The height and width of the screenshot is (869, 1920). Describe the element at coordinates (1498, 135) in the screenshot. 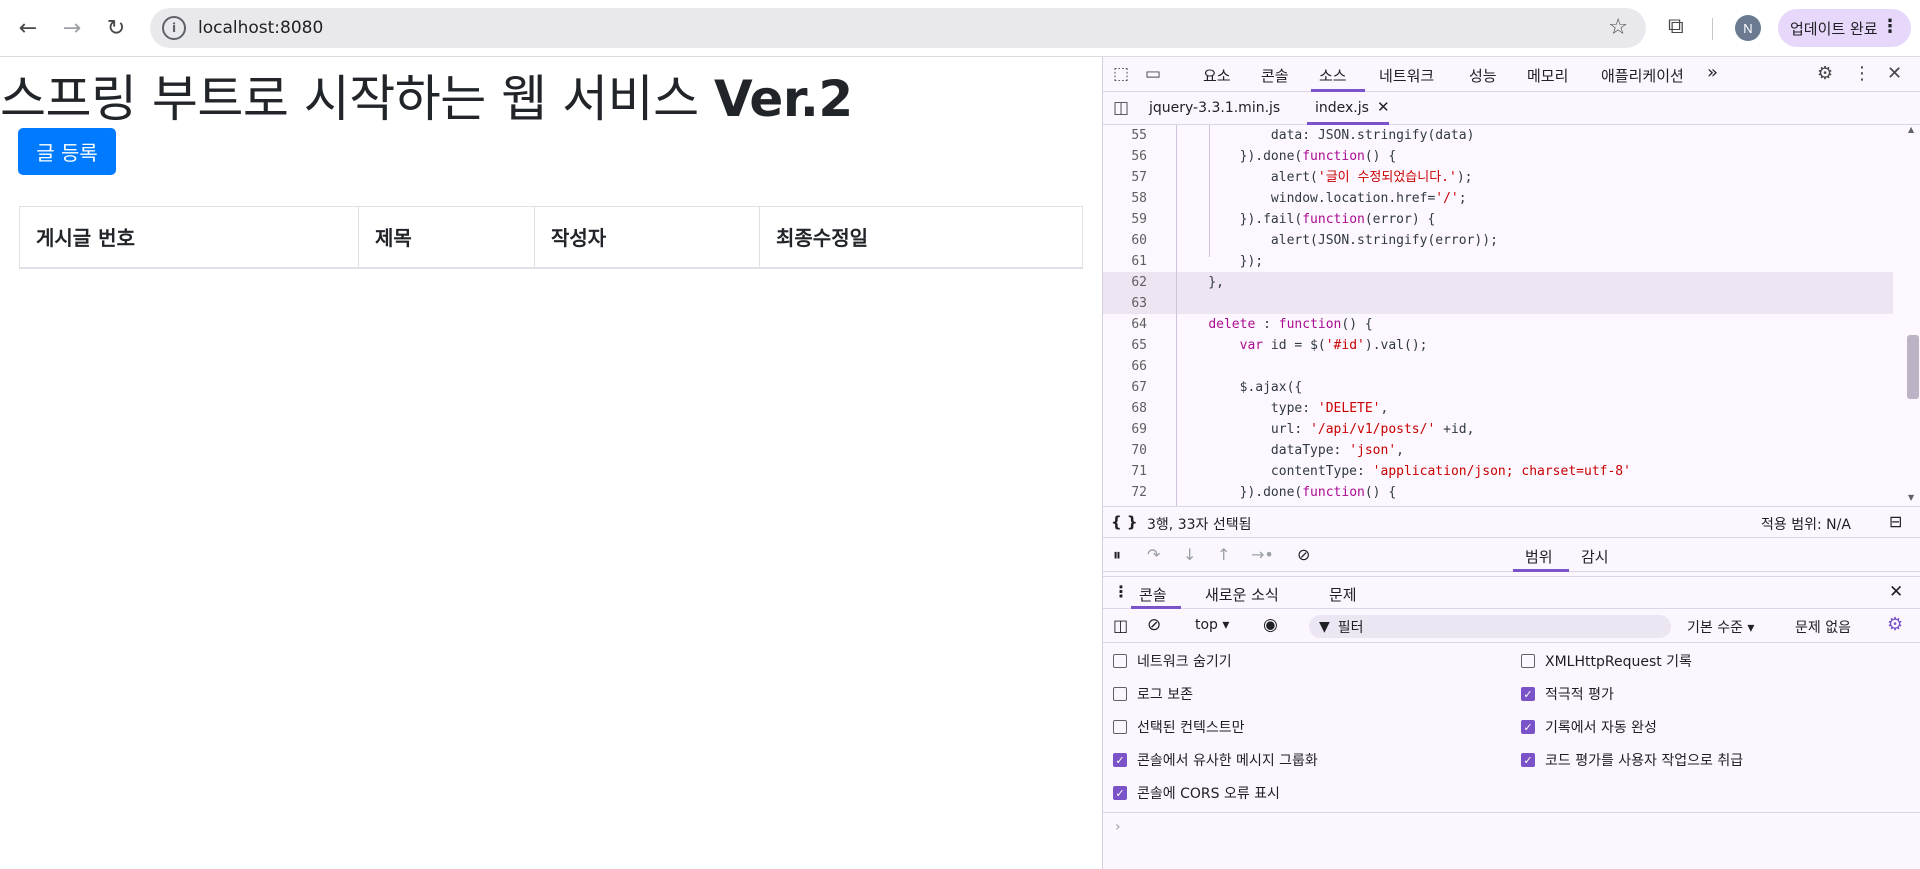

I see `code-line: 55 data: JSON.stringify(data)` at that location.